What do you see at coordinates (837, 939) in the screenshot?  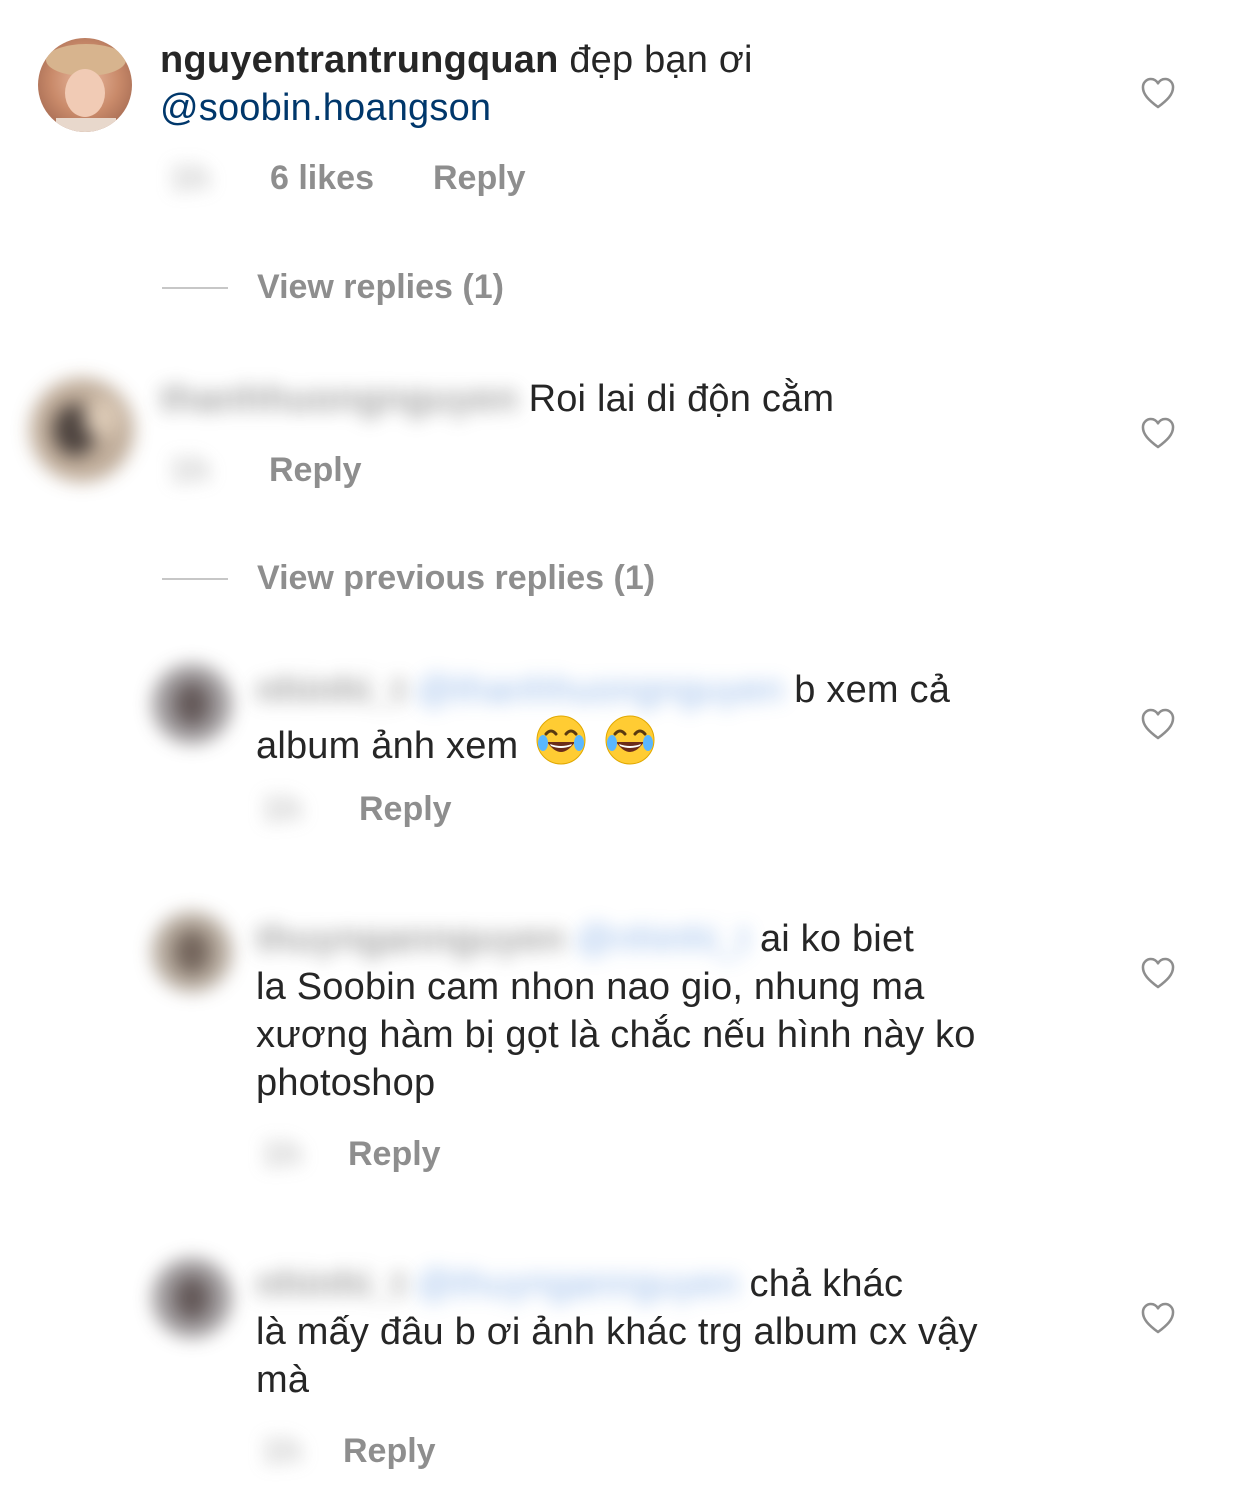 I see `reply-body: ai ko biet` at bounding box center [837, 939].